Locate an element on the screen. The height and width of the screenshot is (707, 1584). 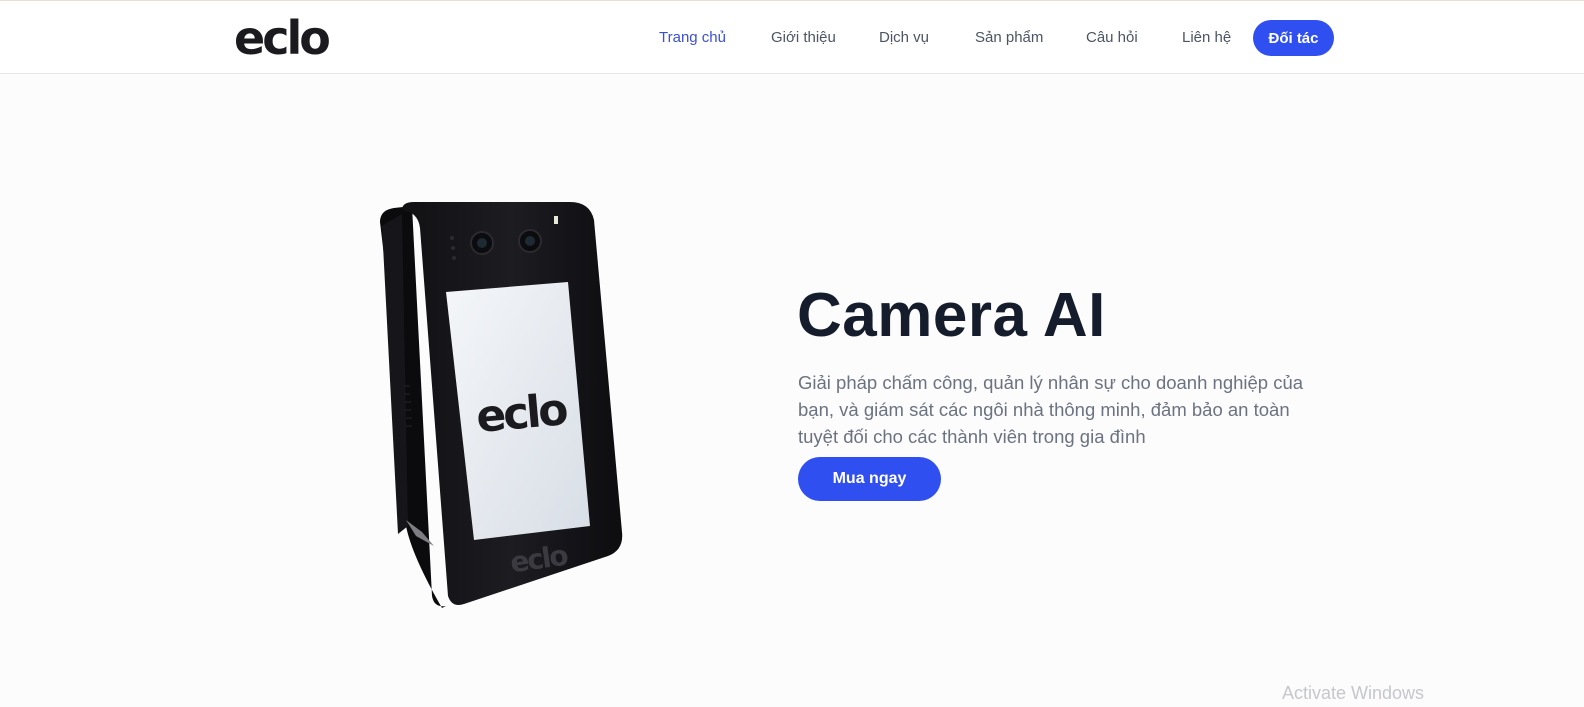
partner-button: Đối tác is located at coordinates (1293, 38).